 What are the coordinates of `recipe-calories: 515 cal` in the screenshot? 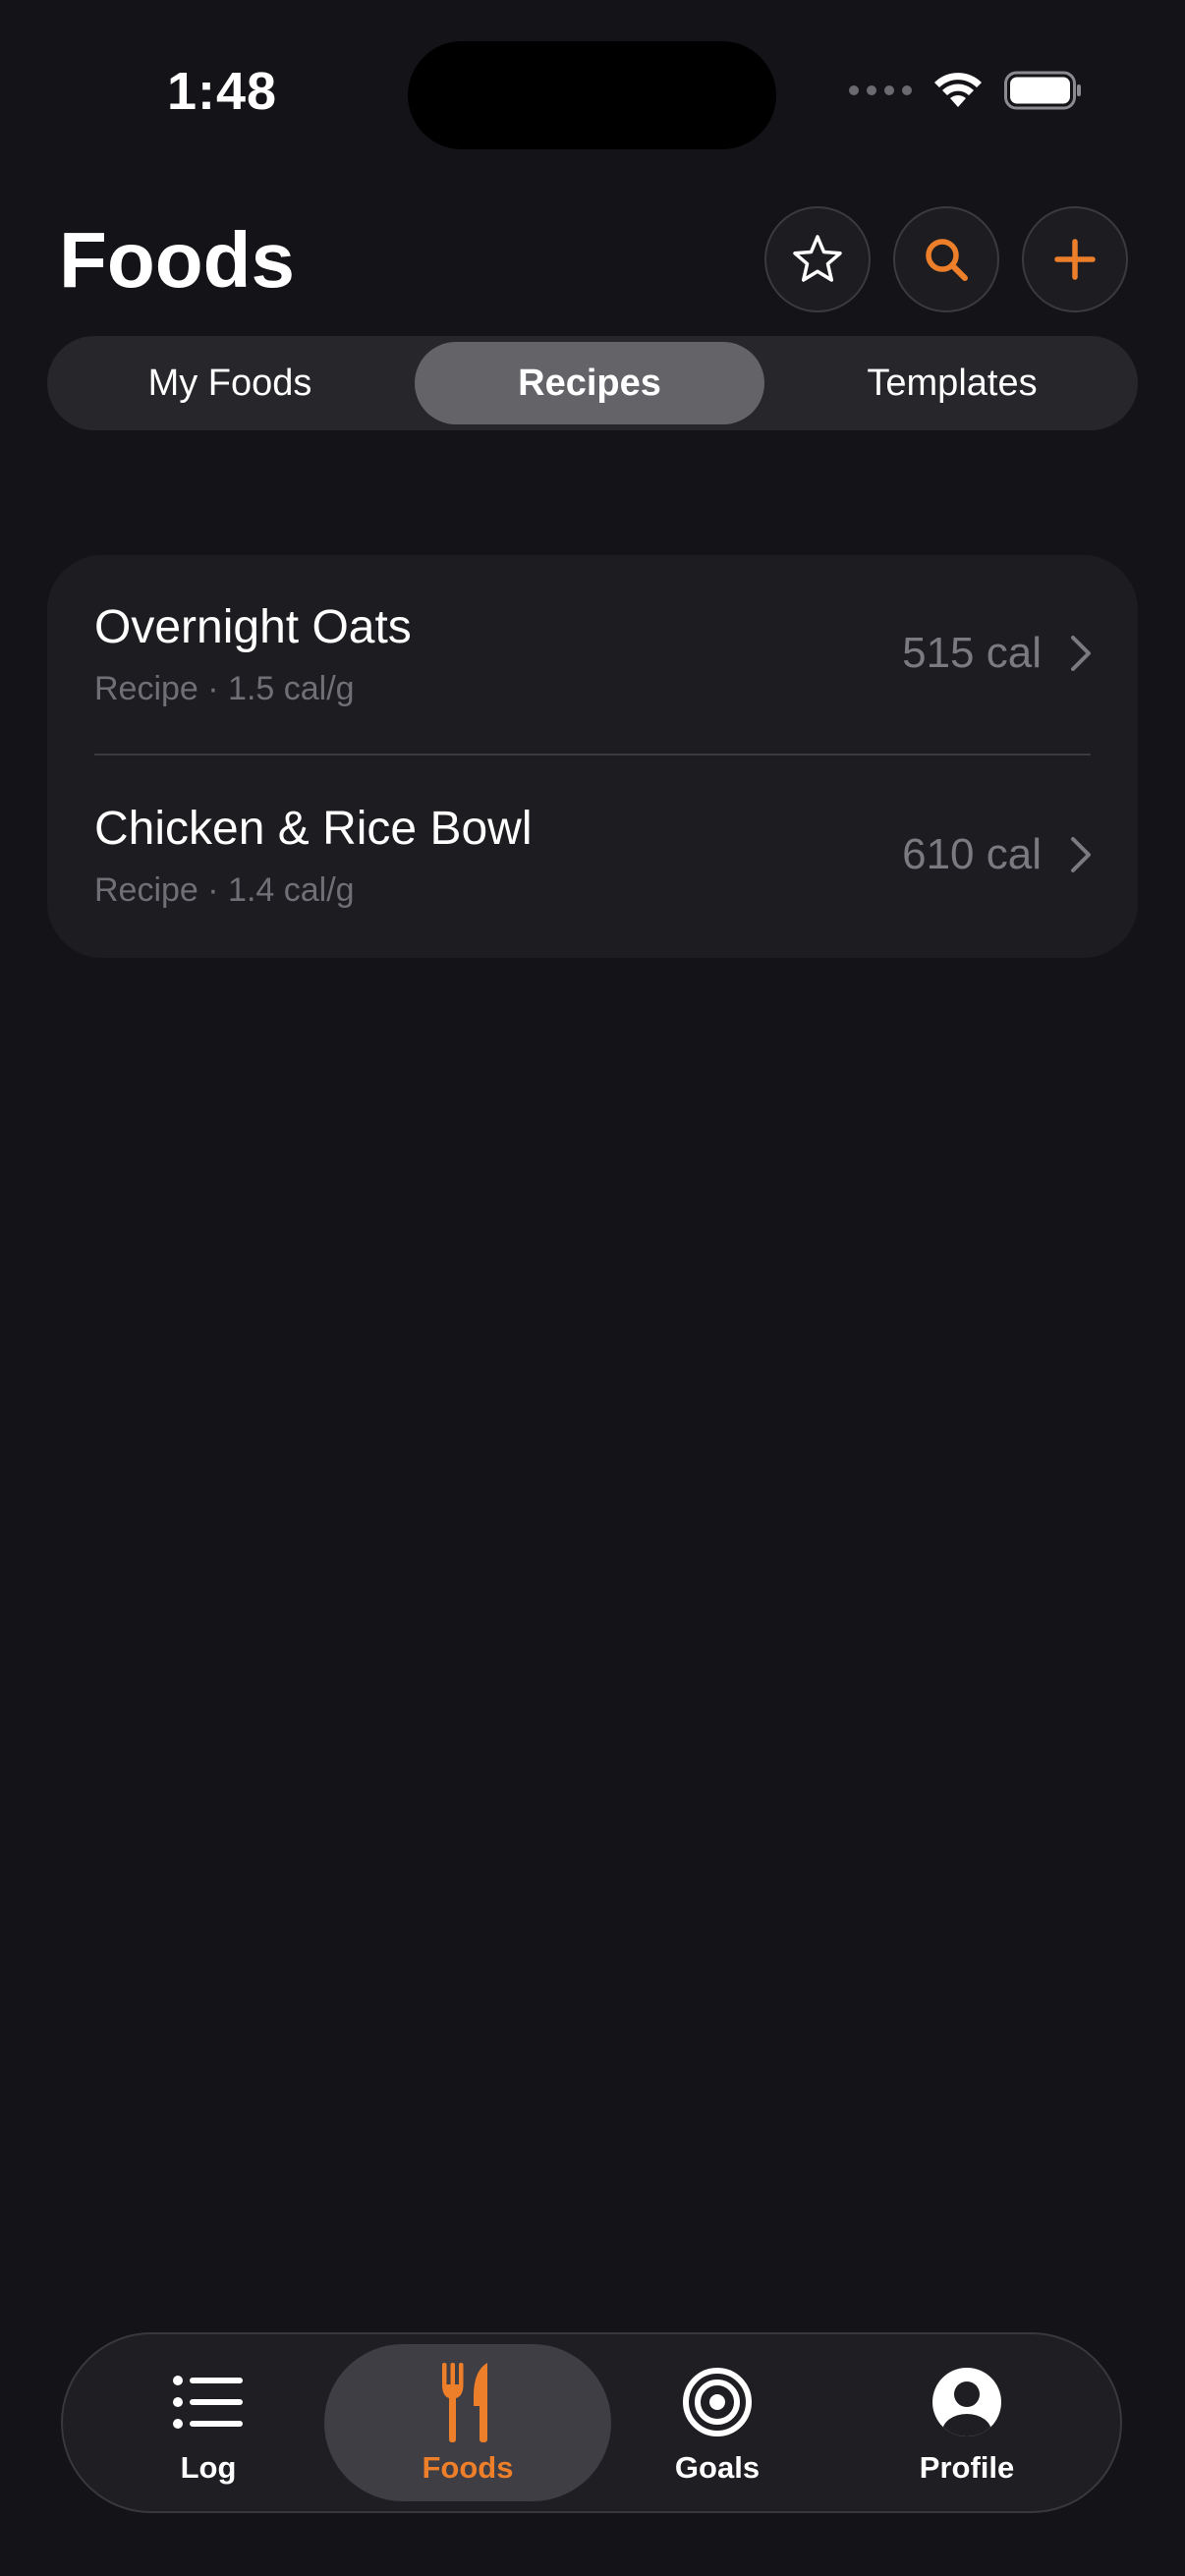 It's located at (972, 653).